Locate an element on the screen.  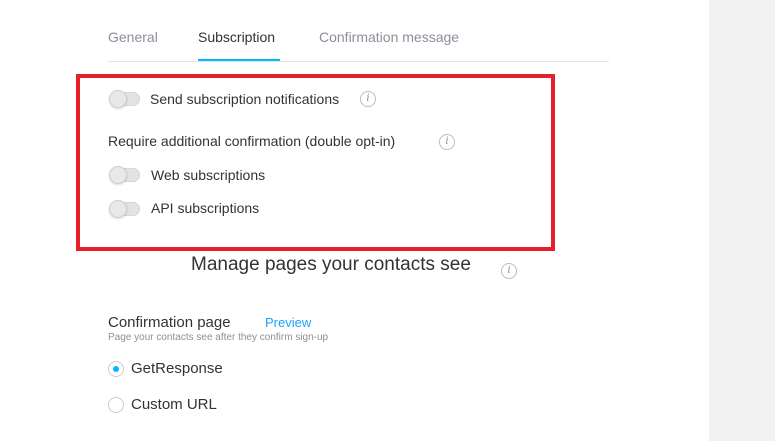
api-subscriptions-toggle is located at coordinates (124, 209).